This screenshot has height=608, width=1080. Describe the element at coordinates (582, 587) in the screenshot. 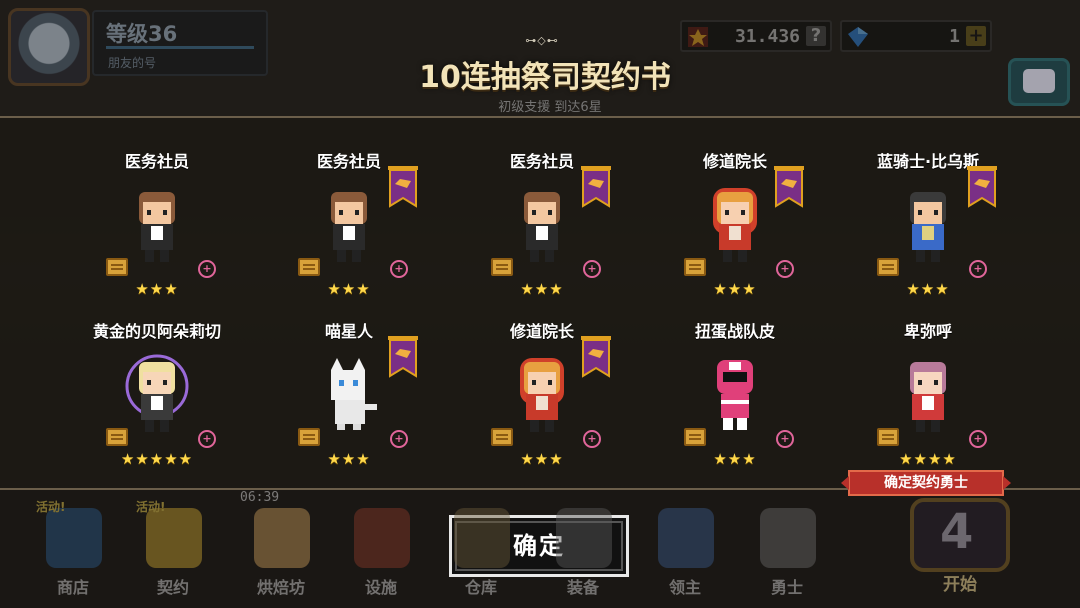

I see `nav-label: 装备` at that location.